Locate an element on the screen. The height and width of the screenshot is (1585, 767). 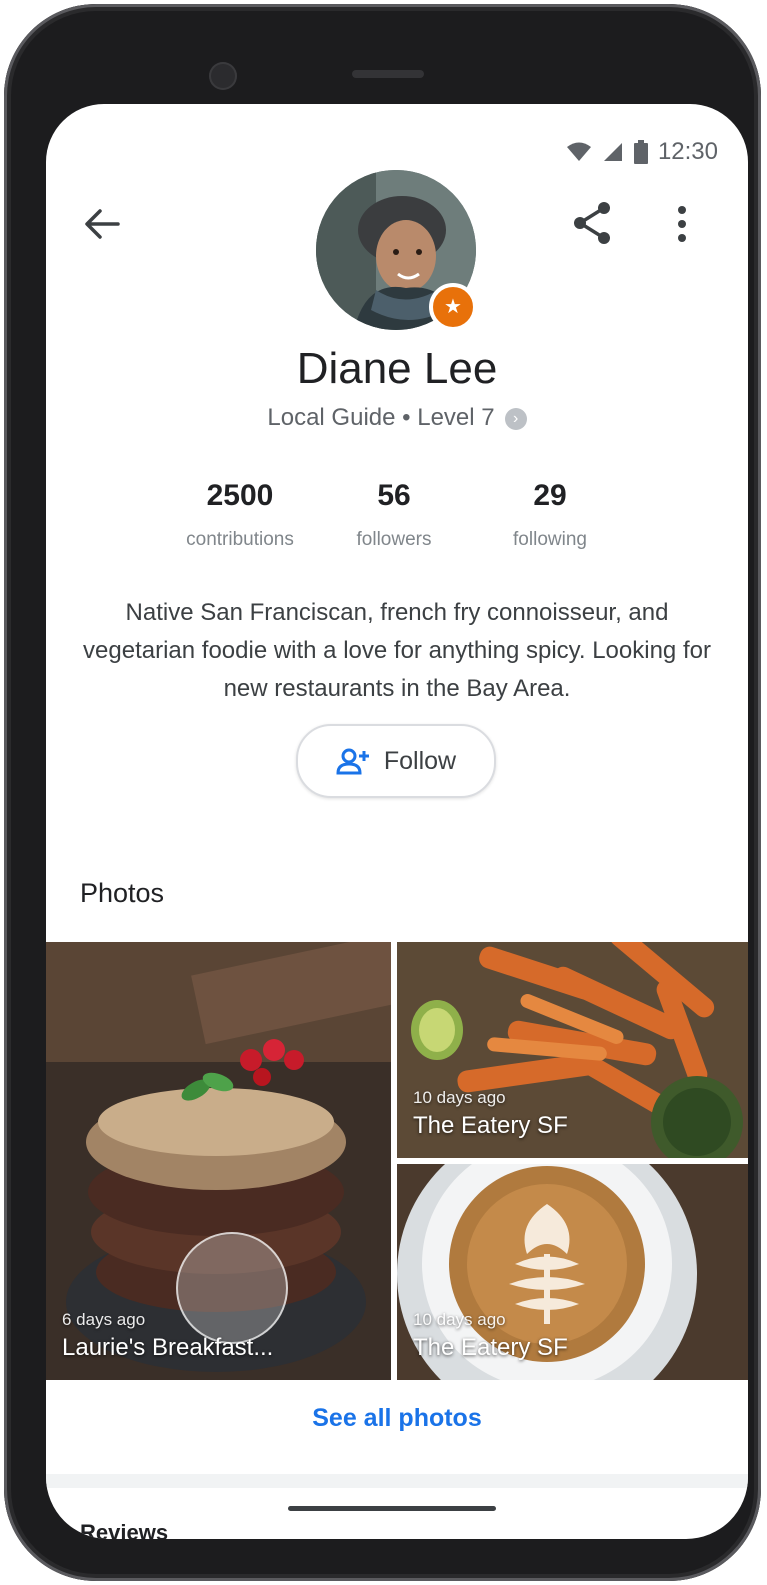
stat-contributions: 2500 contributions is located at coordinates (240, 515).